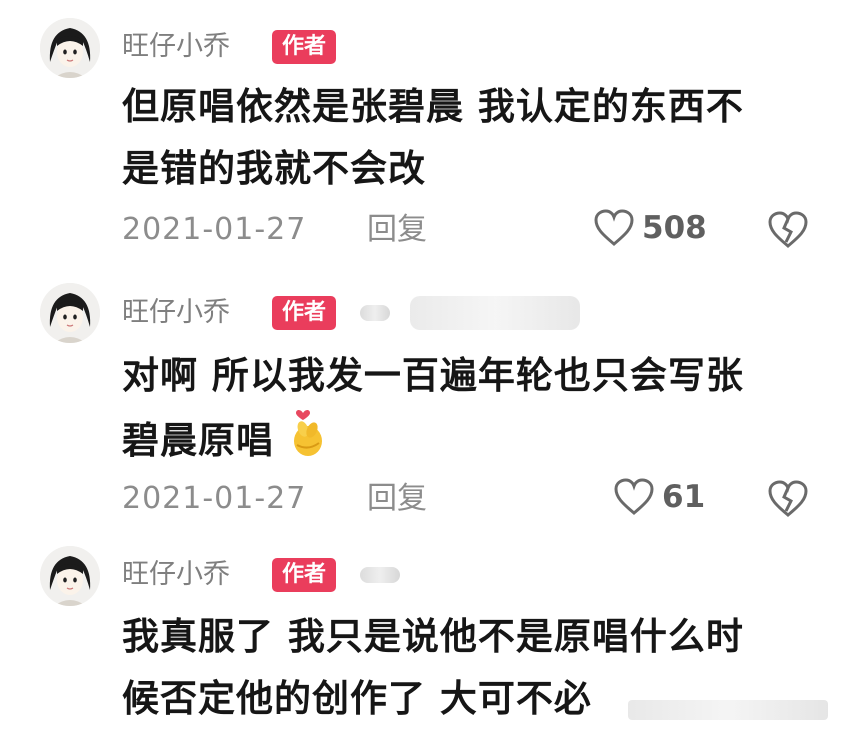  What do you see at coordinates (462, 138) in the screenshot?
I see `comment-text: 但原唱依然是张碧晨 我认定的东西不 是错的我就不会改` at bounding box center [462, 138].